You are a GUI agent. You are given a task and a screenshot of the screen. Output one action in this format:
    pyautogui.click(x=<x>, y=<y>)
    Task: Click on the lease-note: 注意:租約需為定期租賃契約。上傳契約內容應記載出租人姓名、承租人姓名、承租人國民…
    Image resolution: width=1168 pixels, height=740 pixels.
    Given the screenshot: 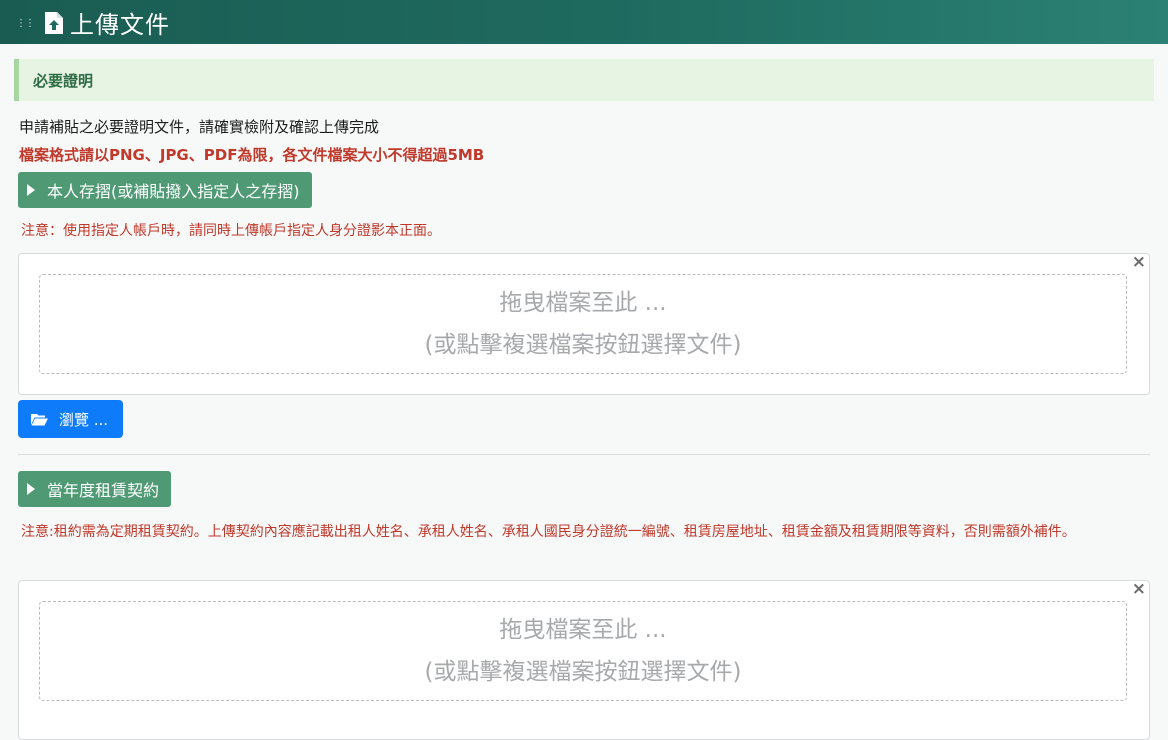 What is the action you would take?
    pyautogui.click(x=548, y=532)
    